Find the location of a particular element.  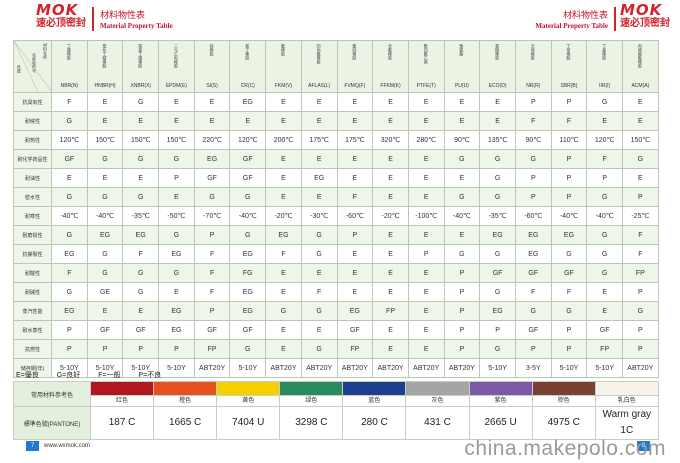

title-cn-right: 材料物性表 is located at coordinates (585, 15).